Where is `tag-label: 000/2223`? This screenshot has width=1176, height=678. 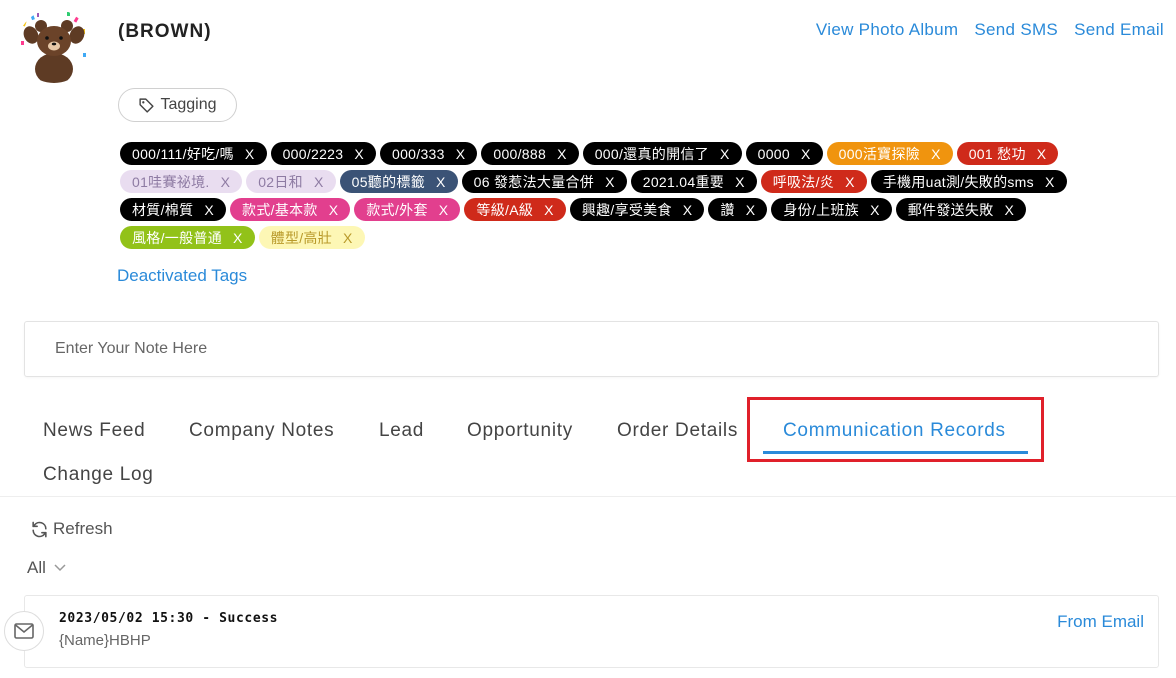
tag-label: 000/2223 is located at coordinates (313, 153).